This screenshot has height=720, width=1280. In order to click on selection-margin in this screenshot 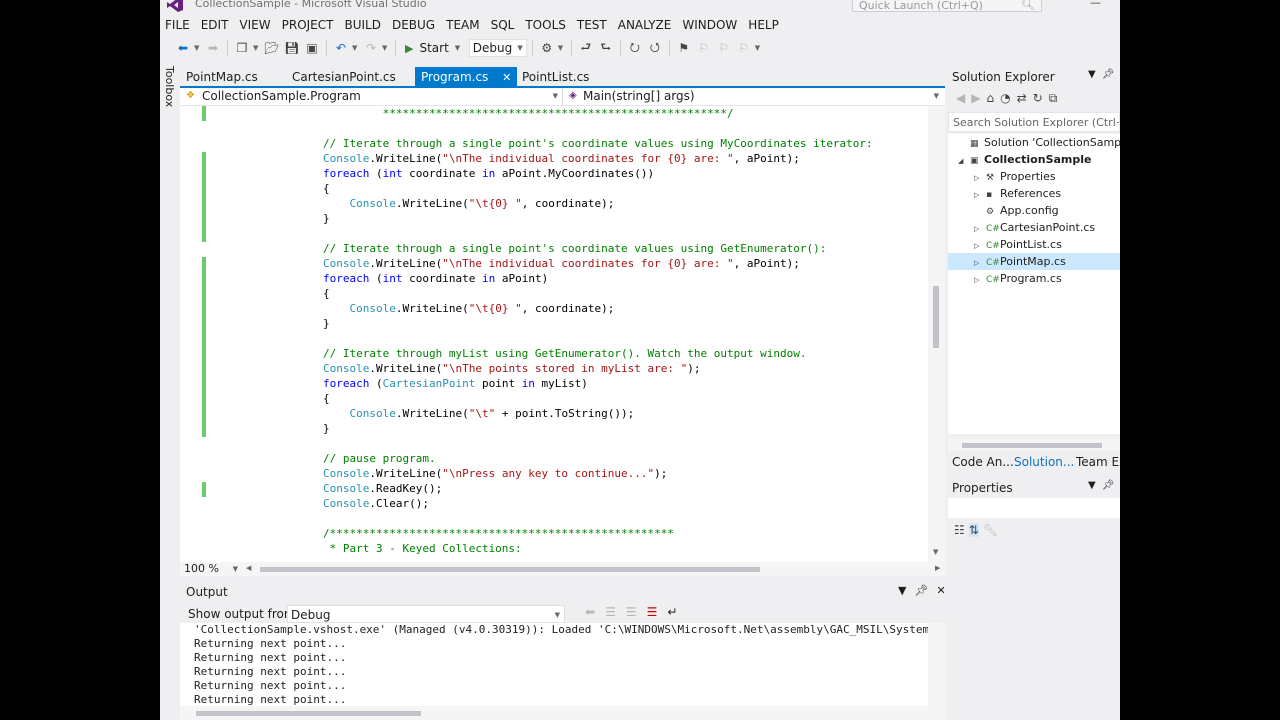, I will do `click(192, 334)`.